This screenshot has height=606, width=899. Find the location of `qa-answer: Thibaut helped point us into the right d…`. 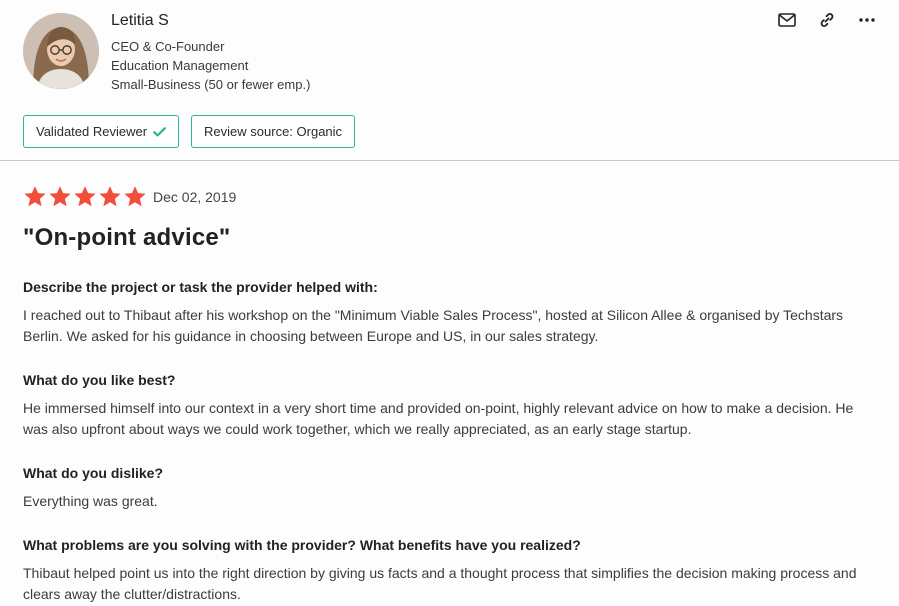

qa-answer: Thibaut helped point us into the right d… is located at coordinates (440, 583).